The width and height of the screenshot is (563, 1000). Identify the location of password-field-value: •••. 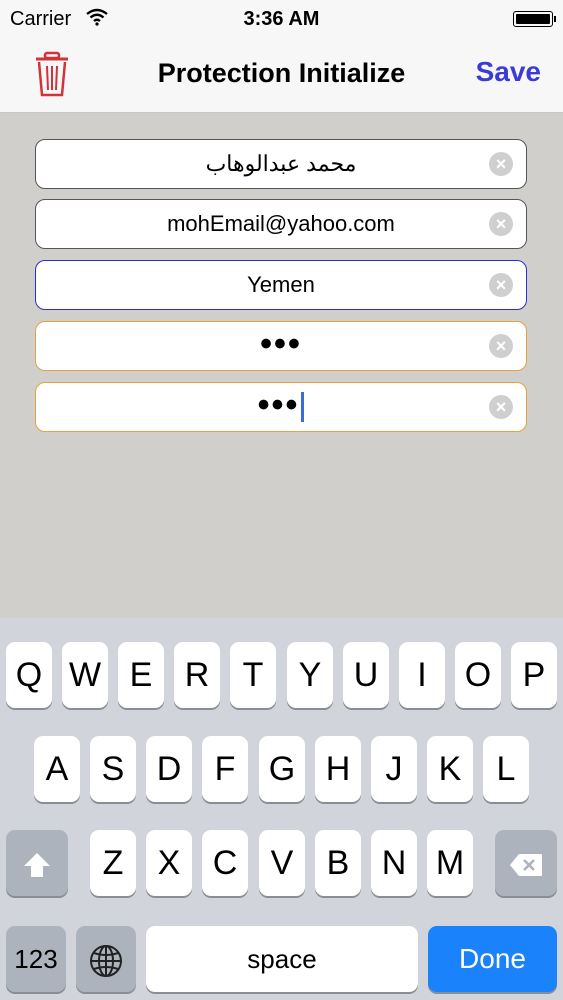
(281, 344).